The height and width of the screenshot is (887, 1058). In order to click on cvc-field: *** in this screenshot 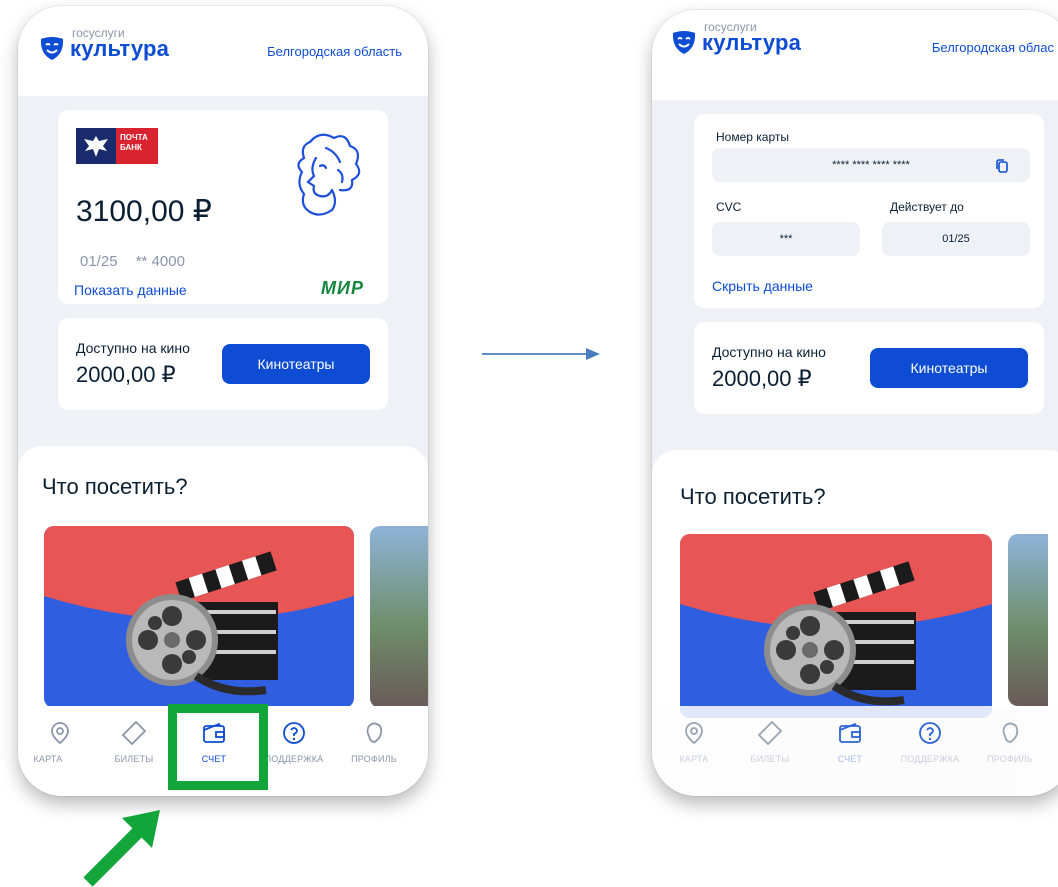, I will do `click(786, 239)`.